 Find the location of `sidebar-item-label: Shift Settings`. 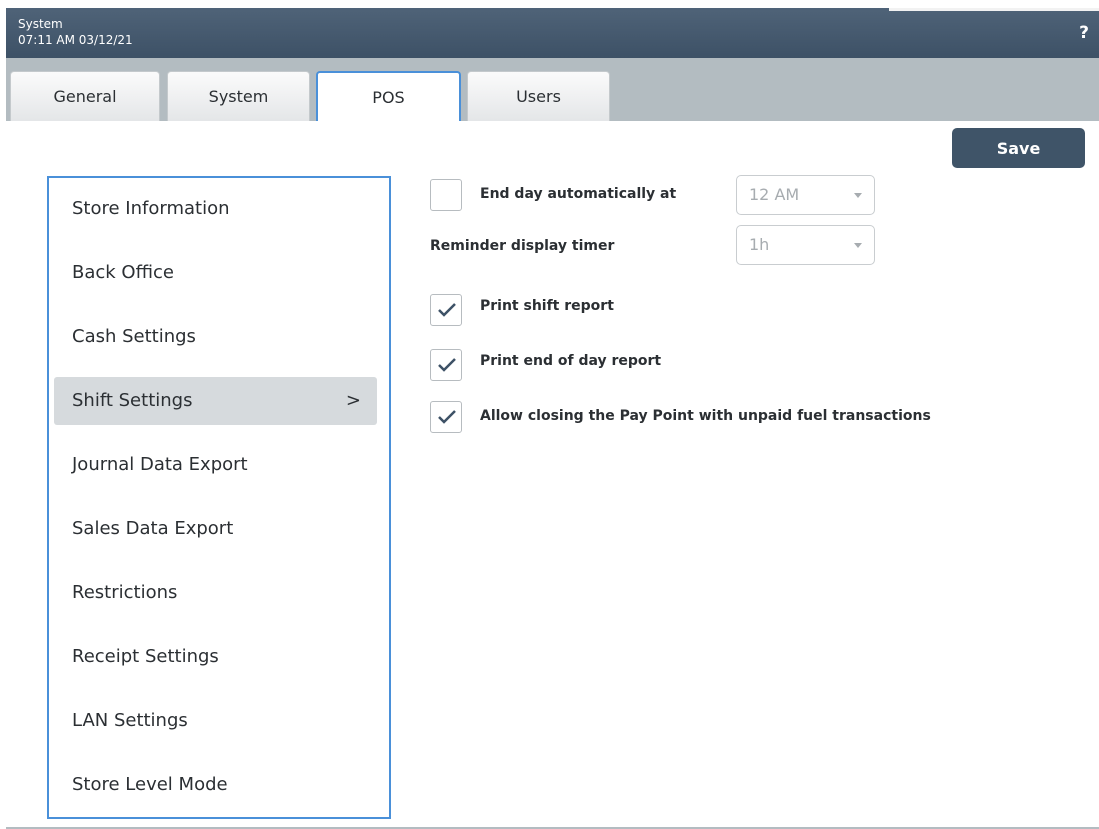

sidebar-item-label: Shift Settings is located at coordinates (132, 400).